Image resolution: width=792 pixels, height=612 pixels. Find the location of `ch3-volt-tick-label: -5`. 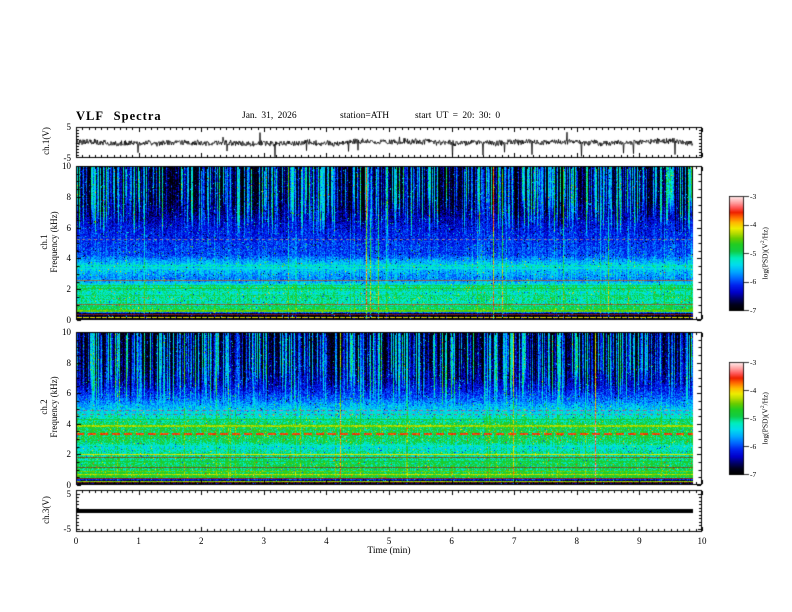

ch3-volt-tick-label: -5 is located at coordinates (67, 528).